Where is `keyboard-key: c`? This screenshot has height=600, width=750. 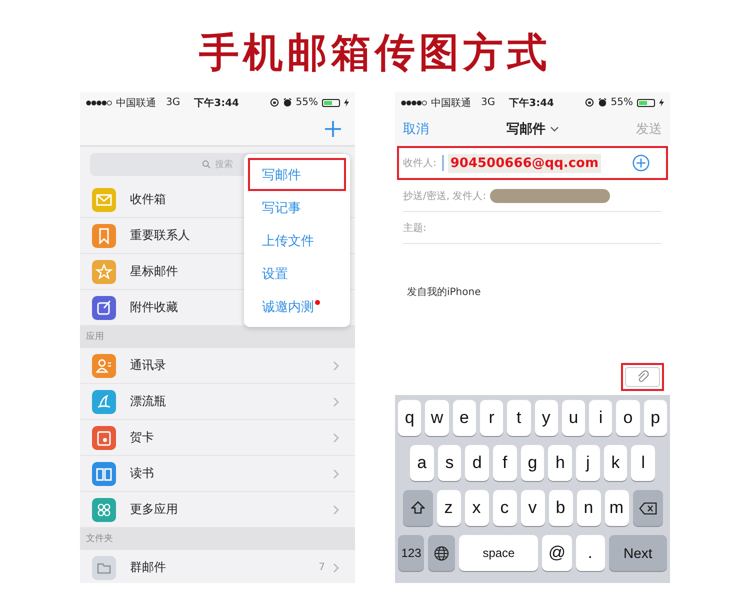 keyboard-key: c is located at coordinates (504, 508).